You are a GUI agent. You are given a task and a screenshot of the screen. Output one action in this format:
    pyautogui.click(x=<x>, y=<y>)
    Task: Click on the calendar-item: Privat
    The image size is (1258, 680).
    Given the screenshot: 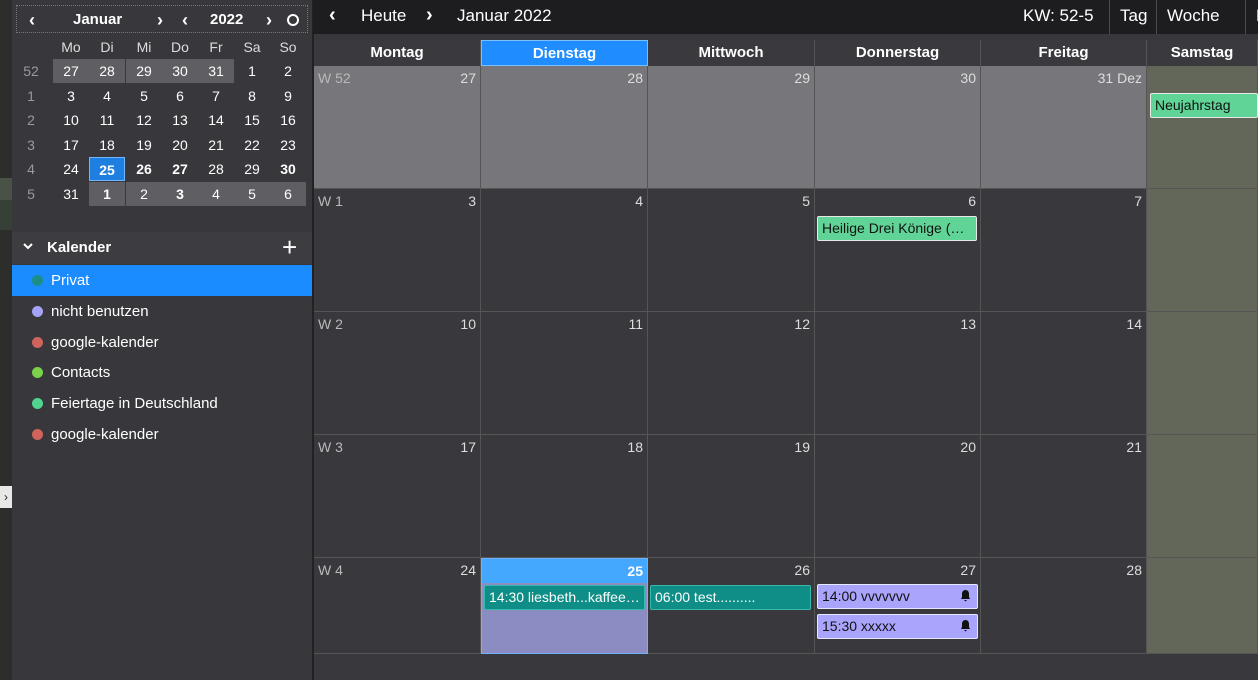 What is the action you would take?
    pyautogui.click(x=162, y=280)
    